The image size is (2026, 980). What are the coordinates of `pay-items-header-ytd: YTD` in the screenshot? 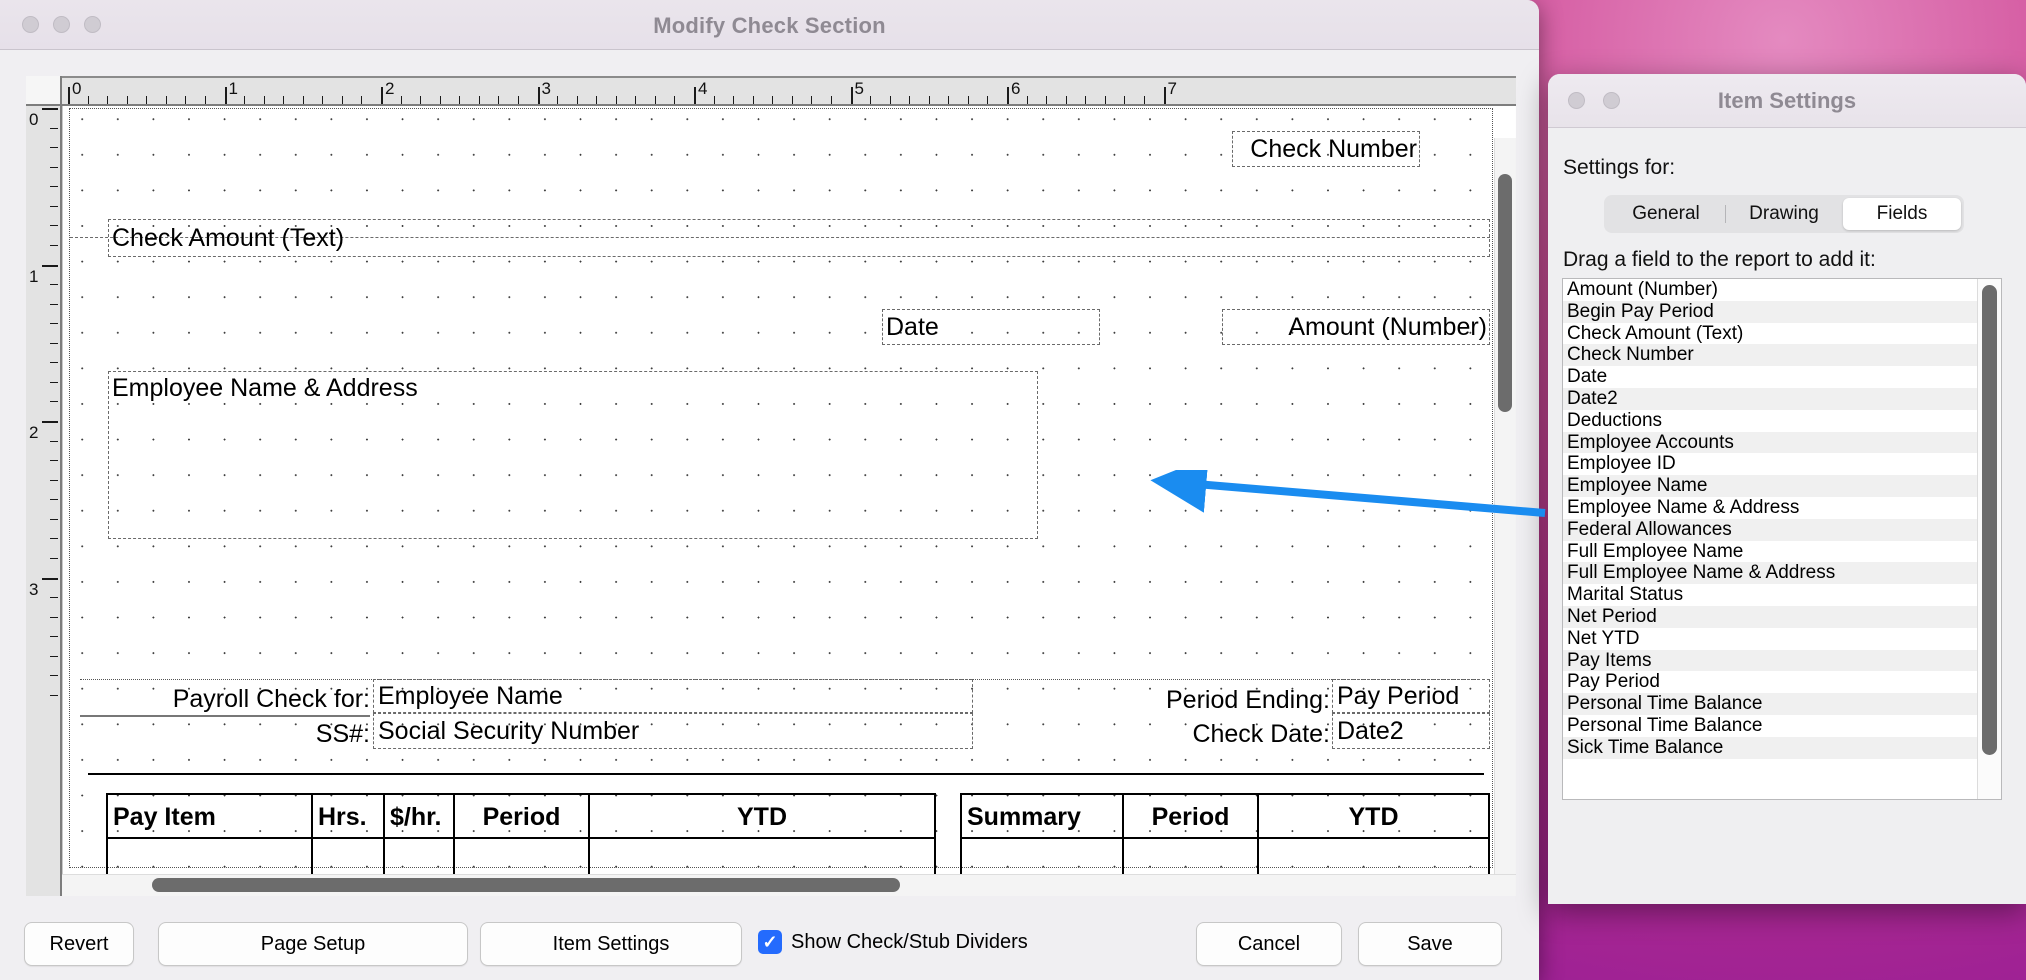 It's located at (762, 817).